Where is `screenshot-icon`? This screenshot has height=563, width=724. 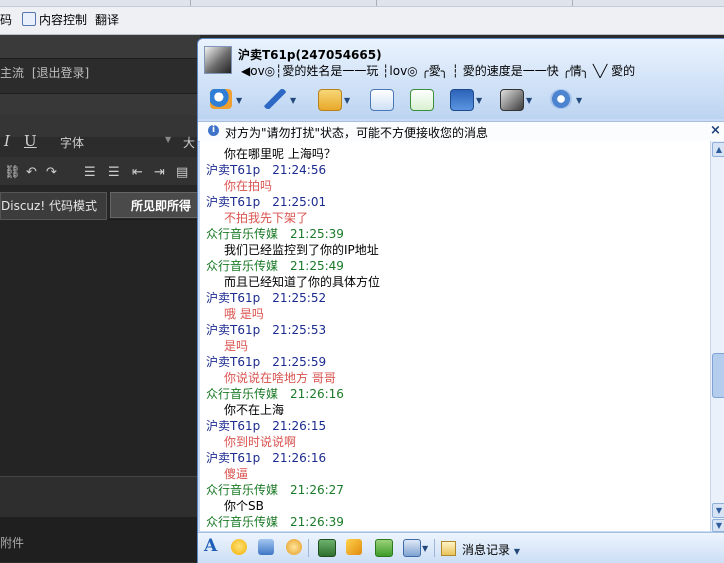 screenshot-icon is located at coordinates (354, 547).